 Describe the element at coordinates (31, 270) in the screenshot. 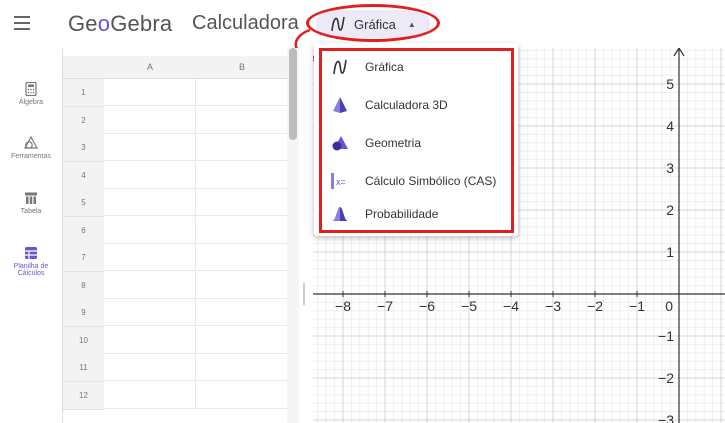

I see `sidebar-item-label: Planilha de Cálculos` at that location.